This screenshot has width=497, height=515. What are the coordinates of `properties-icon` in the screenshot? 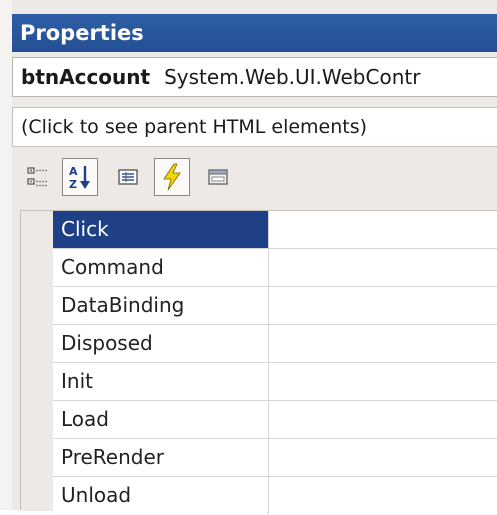 It's located at (128, 177).